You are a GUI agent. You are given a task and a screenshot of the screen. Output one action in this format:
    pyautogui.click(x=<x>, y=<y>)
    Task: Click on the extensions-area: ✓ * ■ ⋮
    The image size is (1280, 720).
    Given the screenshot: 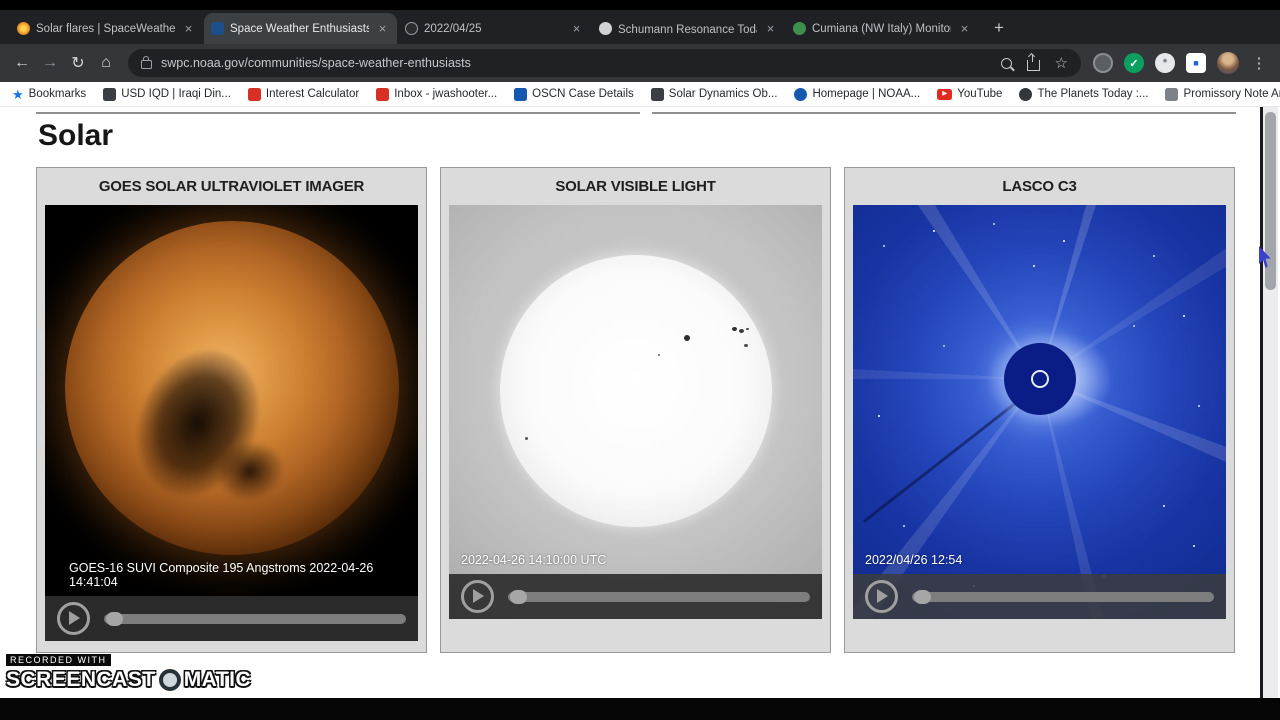 What is the action you would take?
    pyautogui.click(x=1180, y=63)
    